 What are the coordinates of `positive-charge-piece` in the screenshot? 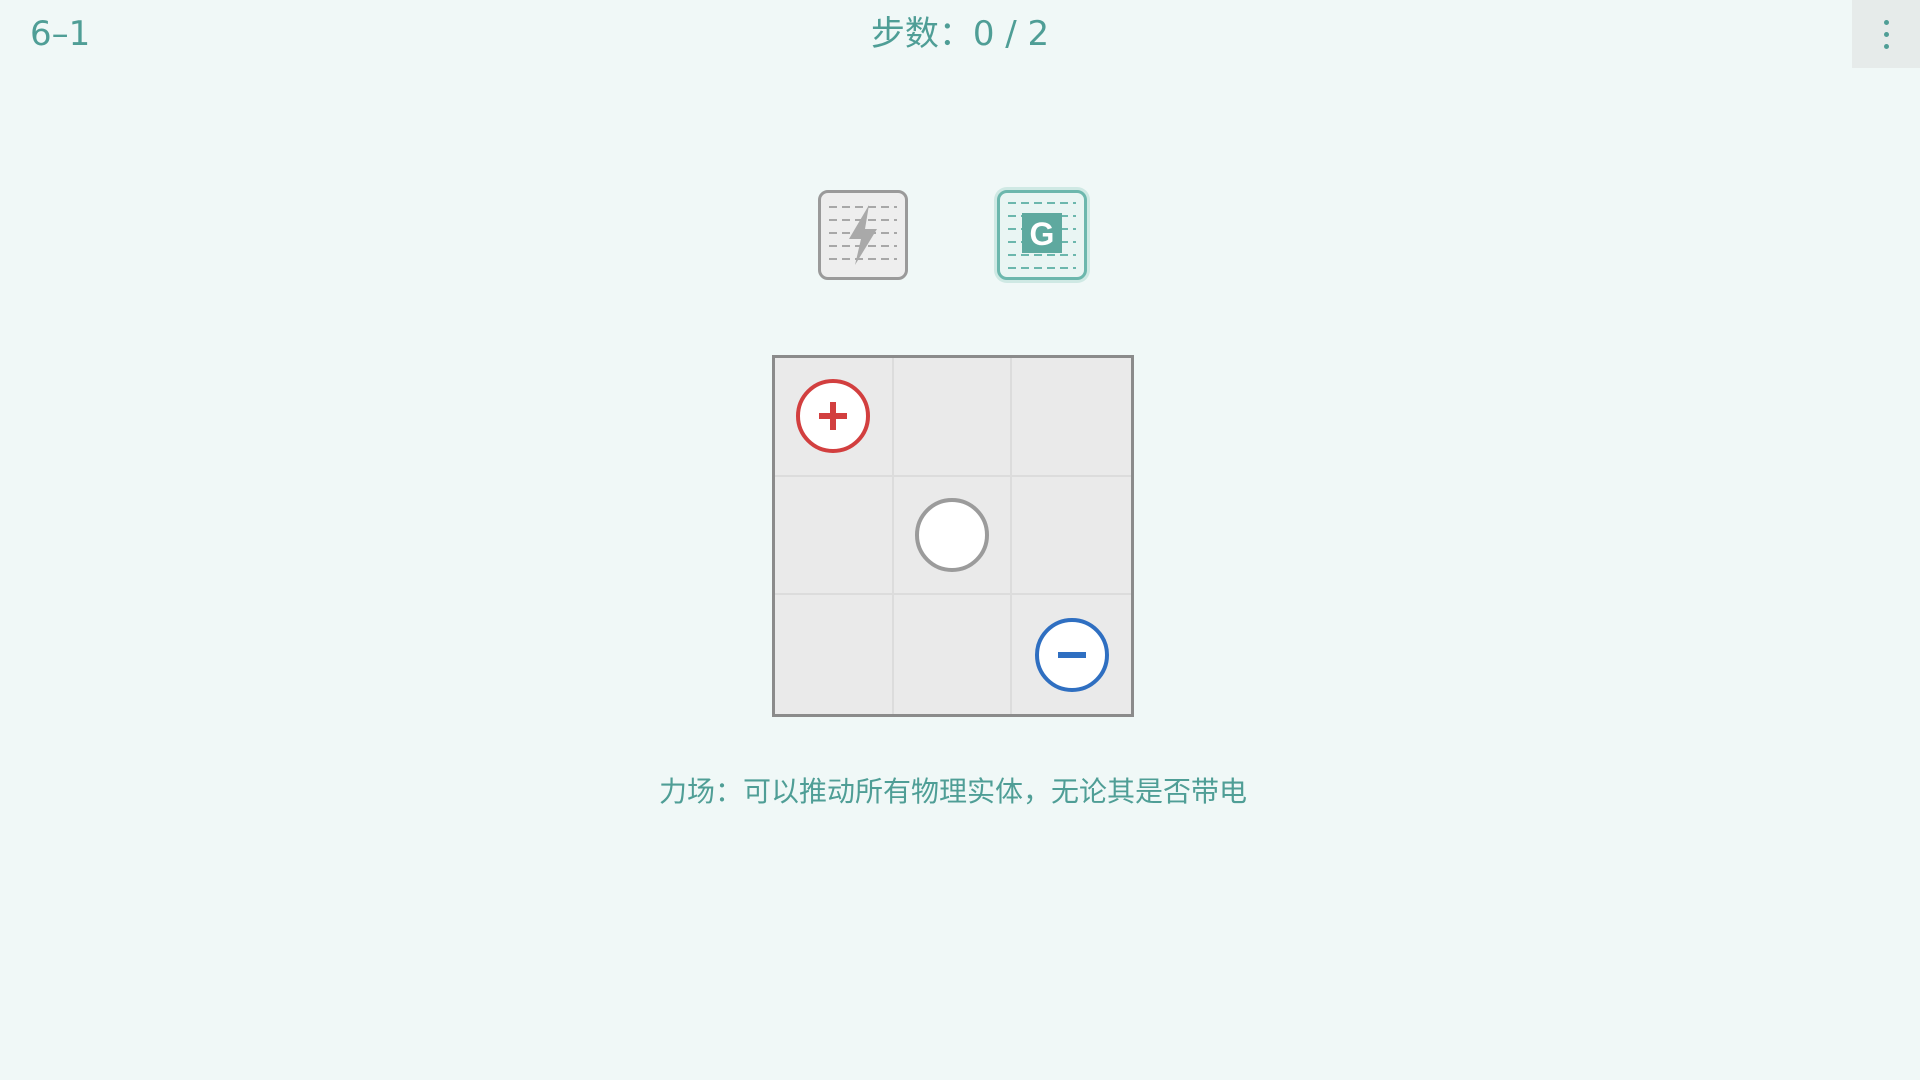 It's located at (833, 416).